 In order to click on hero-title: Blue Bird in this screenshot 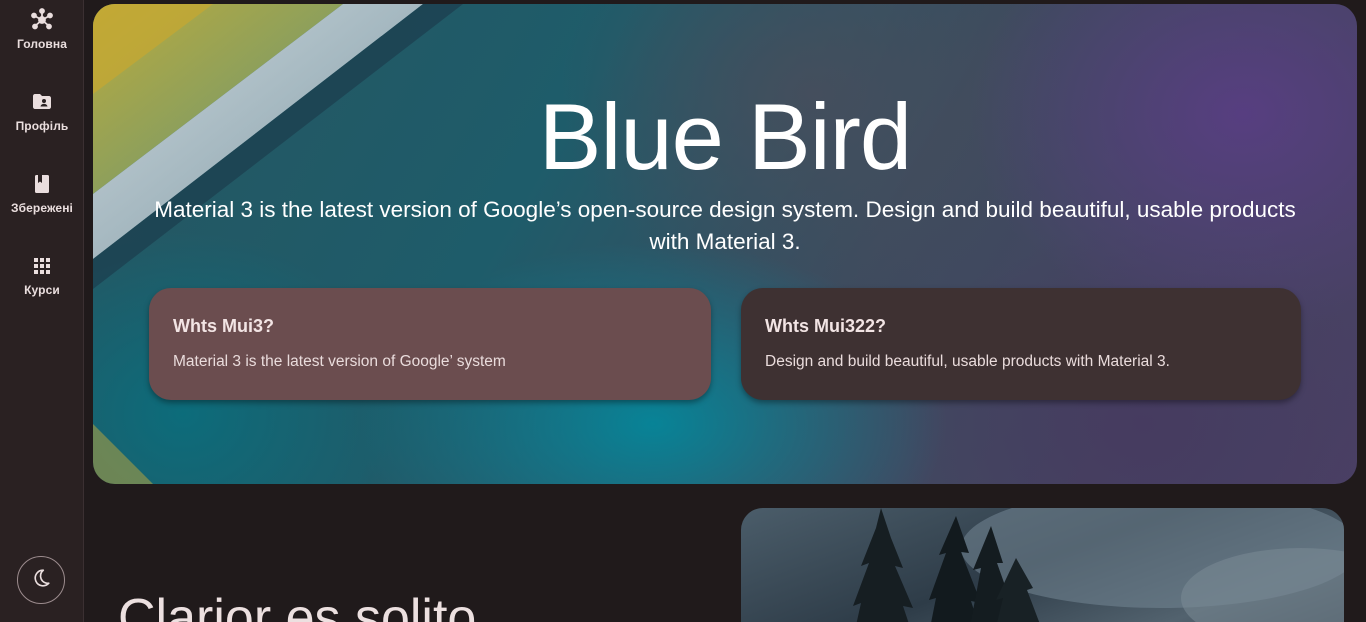, I will do `click(725, 136)`.